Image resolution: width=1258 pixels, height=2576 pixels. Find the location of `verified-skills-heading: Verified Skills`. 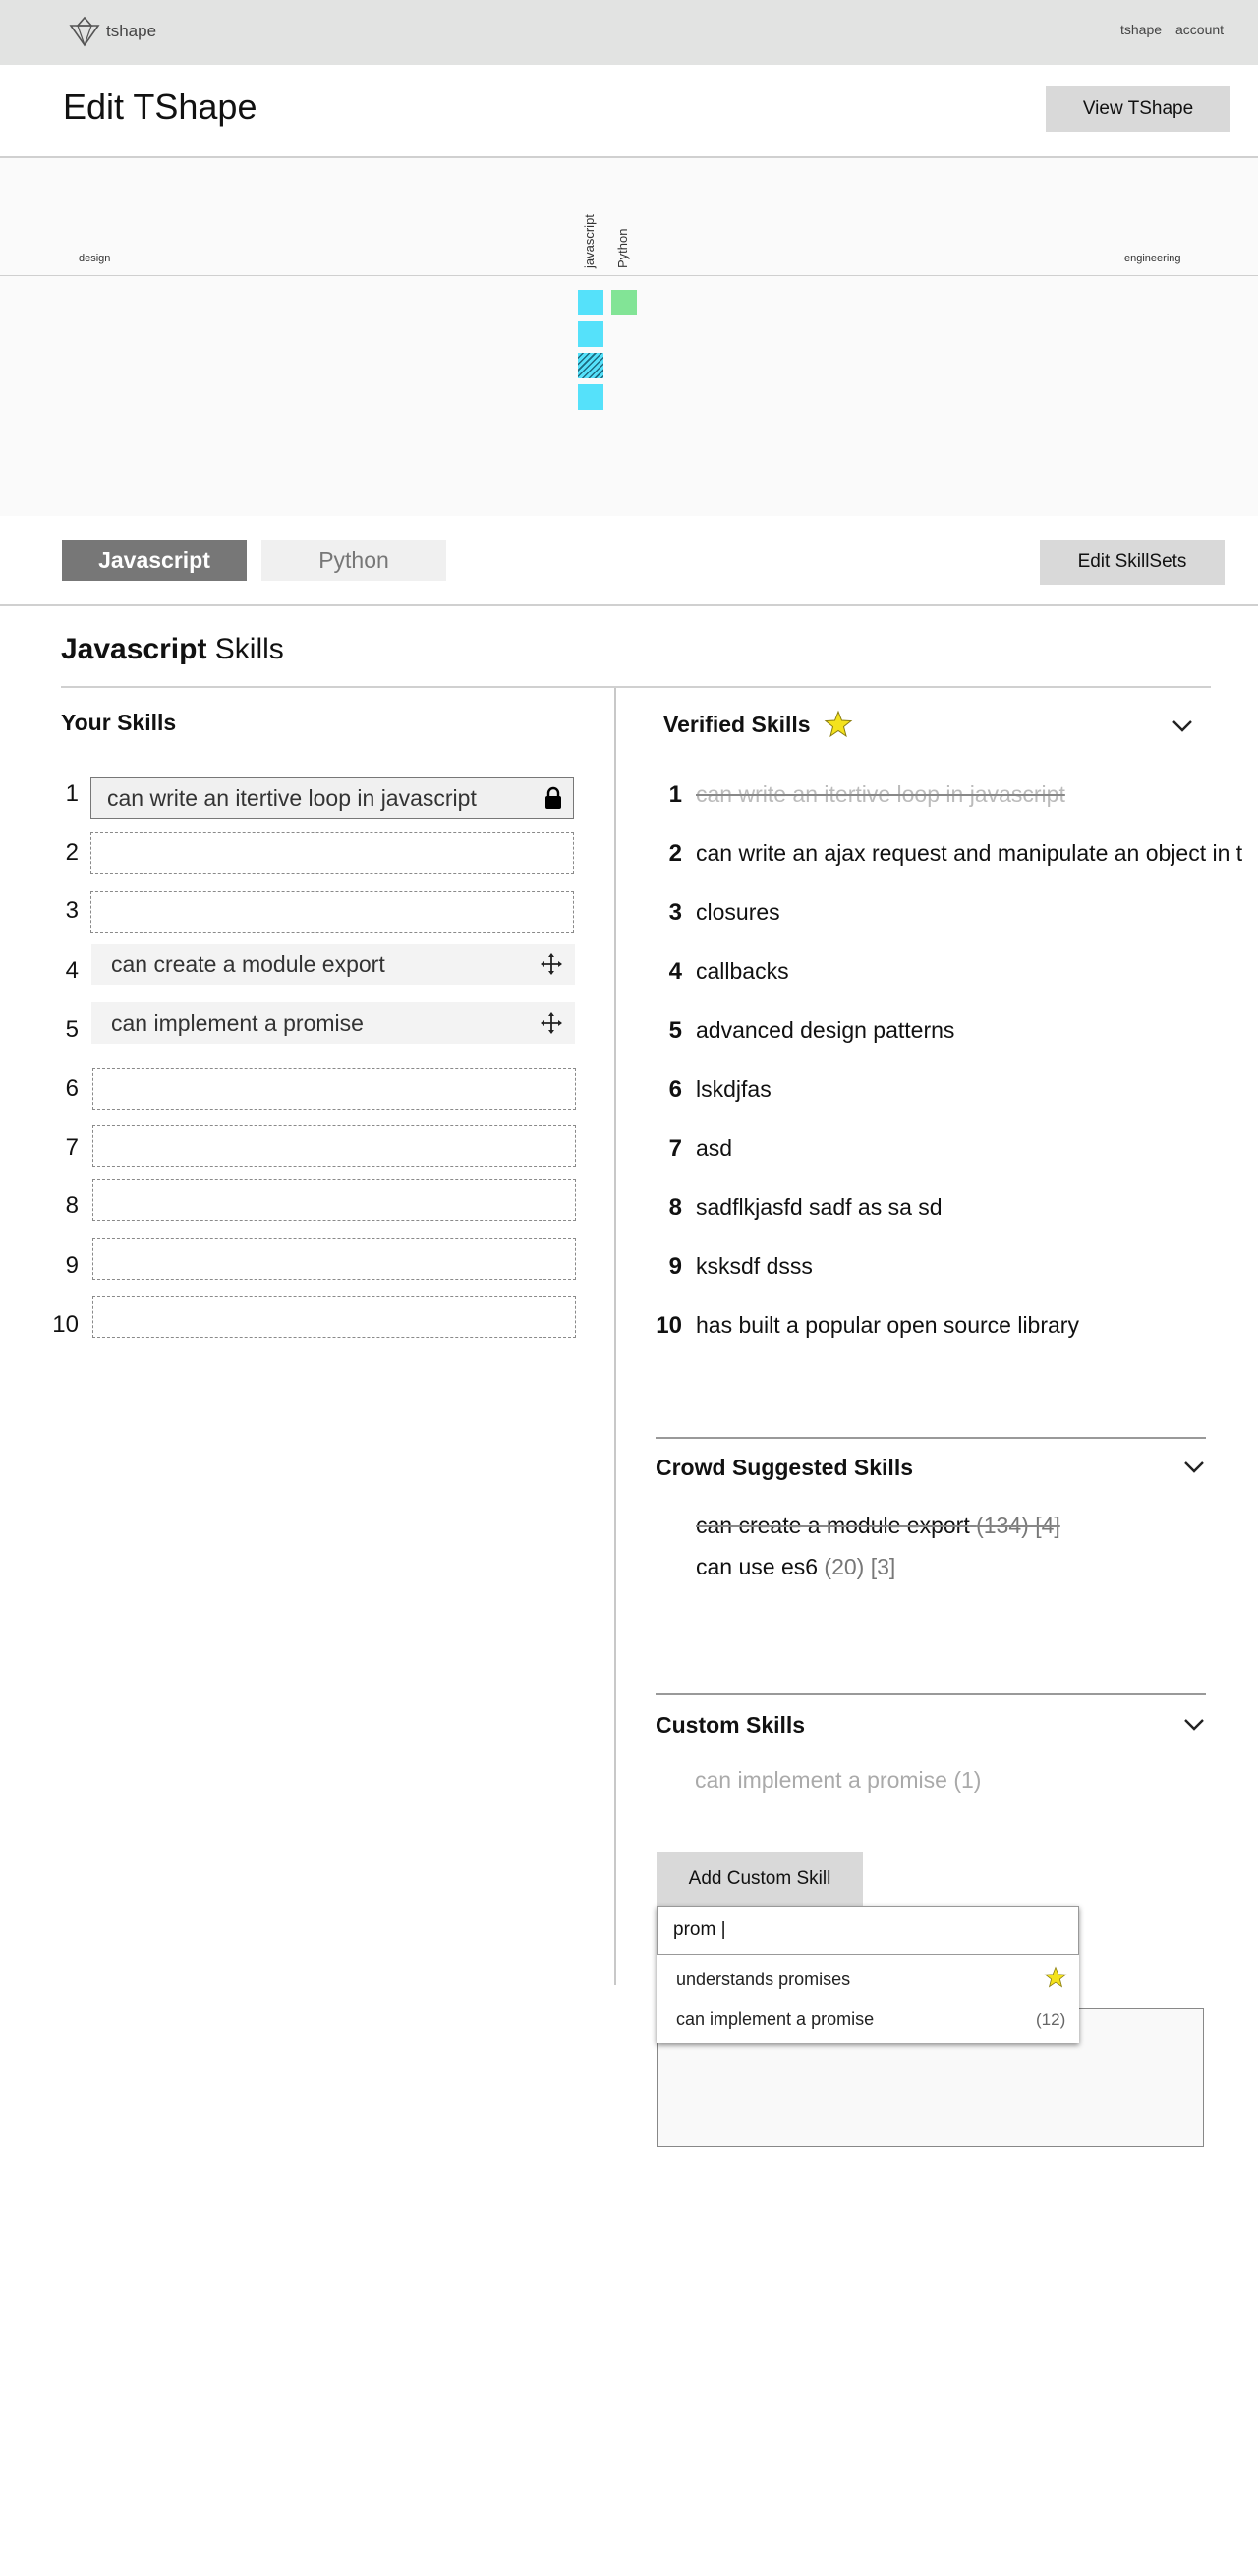

verified-skills-heading: Verified Skills is located at coordinates (737, 724).